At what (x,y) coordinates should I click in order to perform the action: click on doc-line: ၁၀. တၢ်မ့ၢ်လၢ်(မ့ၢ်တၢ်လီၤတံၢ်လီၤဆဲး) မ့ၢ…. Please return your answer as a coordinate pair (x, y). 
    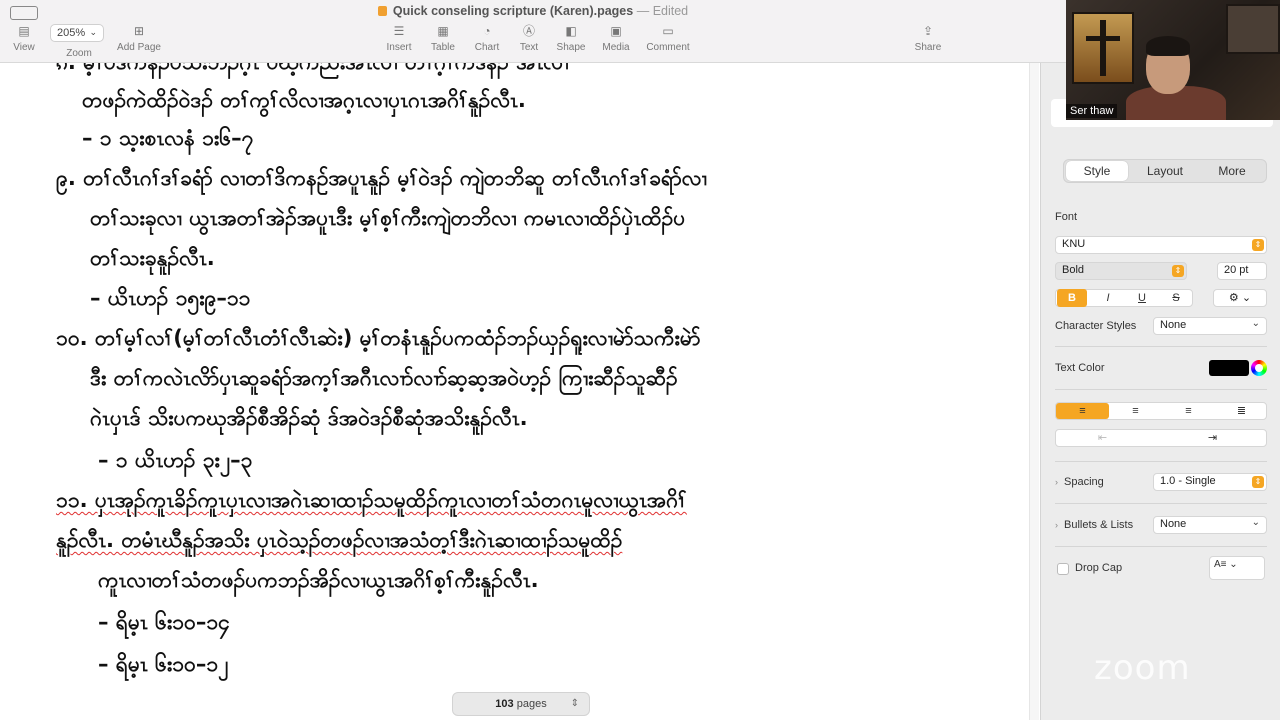
    Looking at the image, I should click on (378, 338).